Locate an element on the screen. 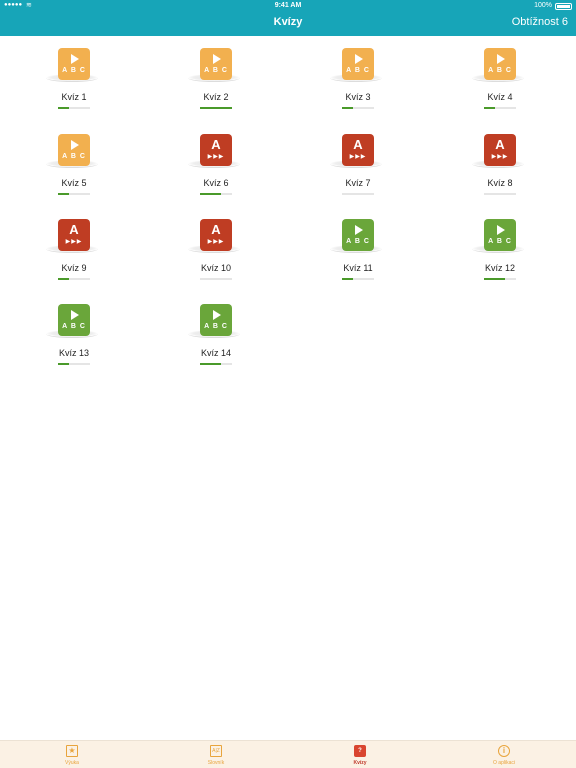 The height and width of the screenshot is (768, 576). tab-bar: ★ Výuka A|Z Slovník ? Kvízy i O aplikaci is located at coordinates (288, 754).